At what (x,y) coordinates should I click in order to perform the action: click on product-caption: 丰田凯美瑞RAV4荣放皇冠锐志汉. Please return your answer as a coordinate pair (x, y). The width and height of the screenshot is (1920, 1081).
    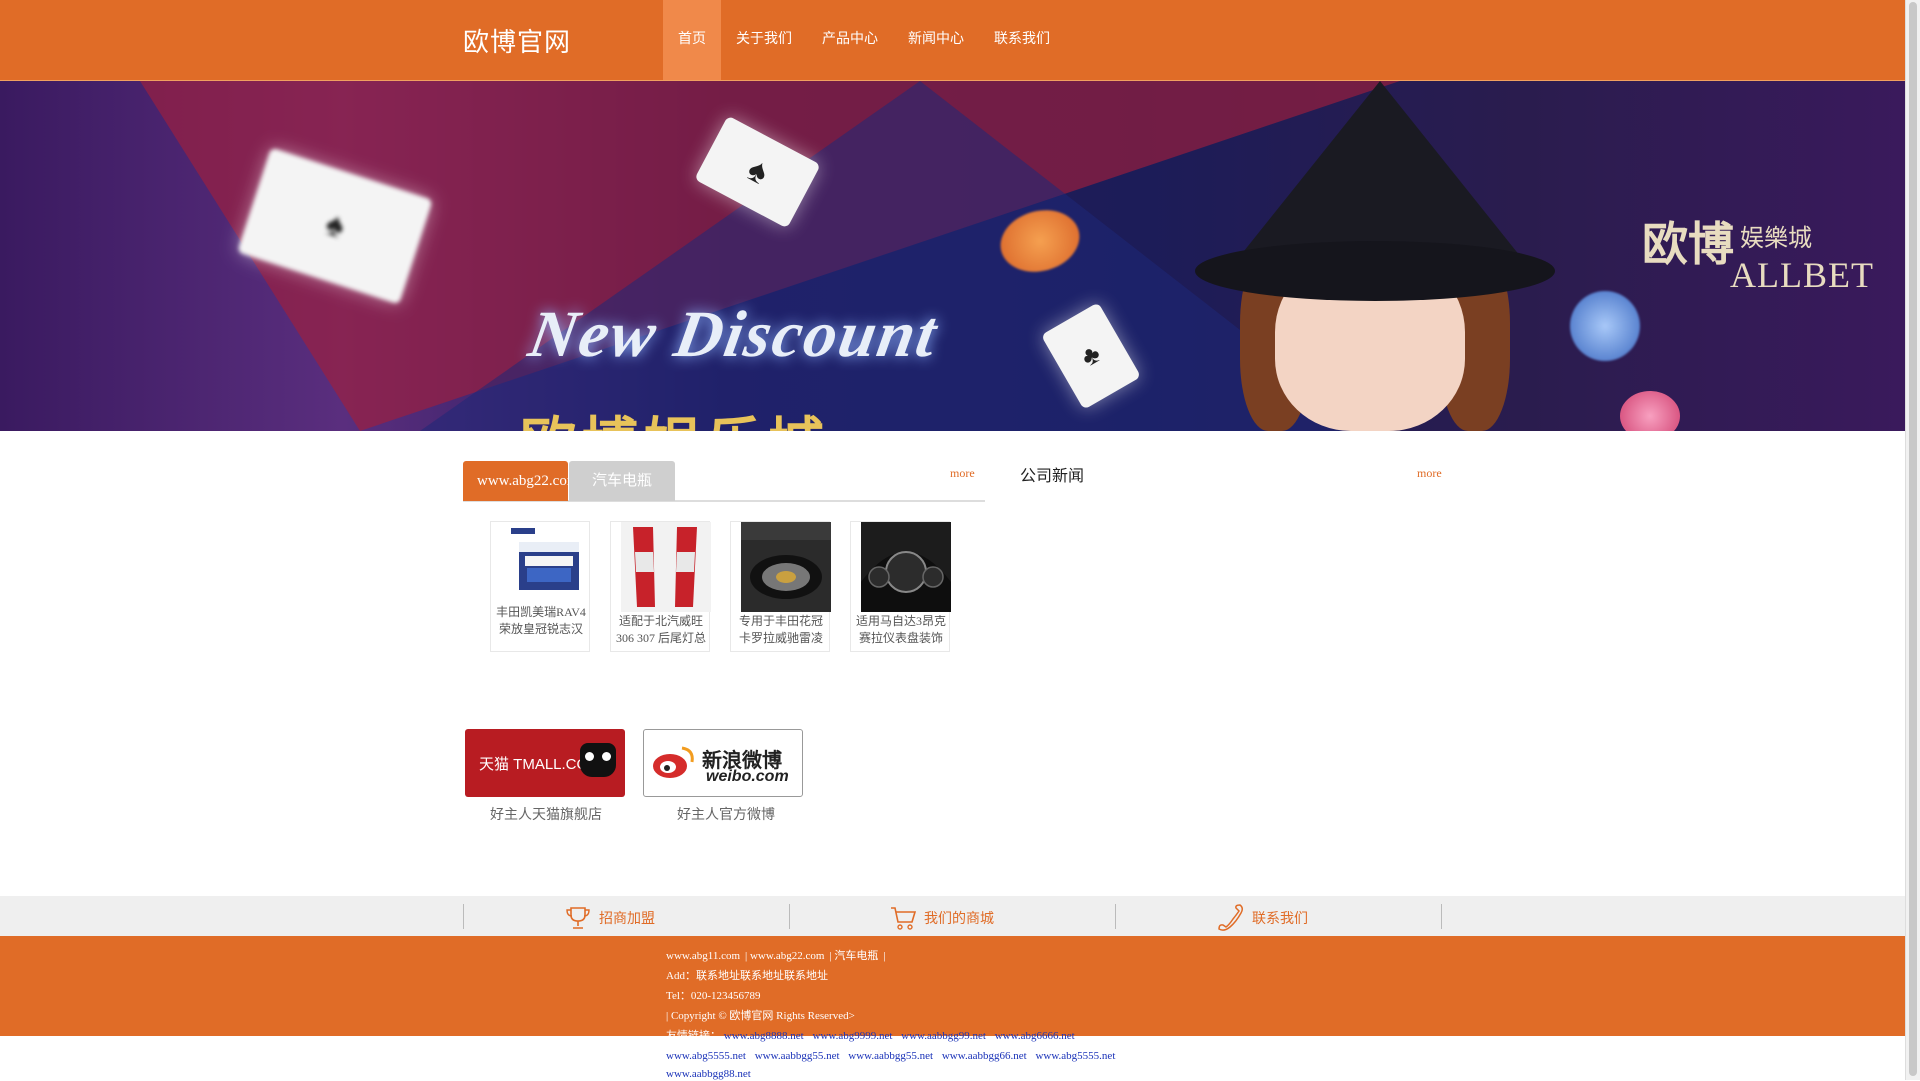
    Looking at the image, I should click on (541, 620).